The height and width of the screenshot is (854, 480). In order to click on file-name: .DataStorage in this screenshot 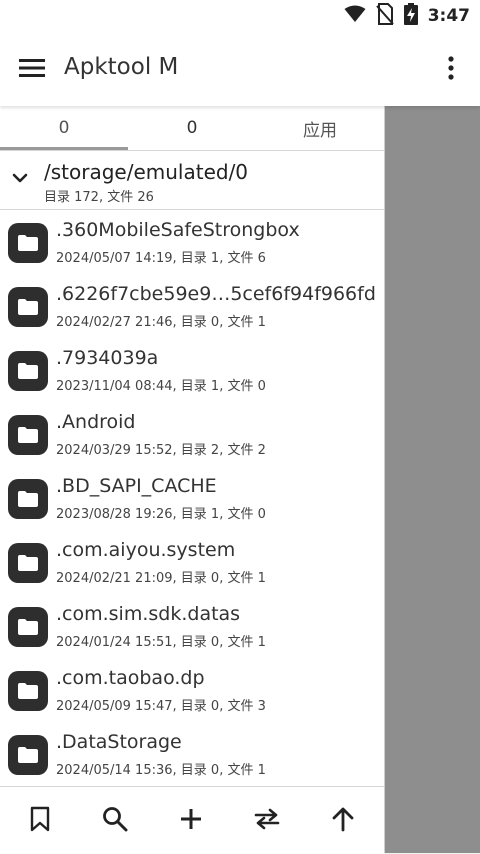, I will do `click(119, 742)`.